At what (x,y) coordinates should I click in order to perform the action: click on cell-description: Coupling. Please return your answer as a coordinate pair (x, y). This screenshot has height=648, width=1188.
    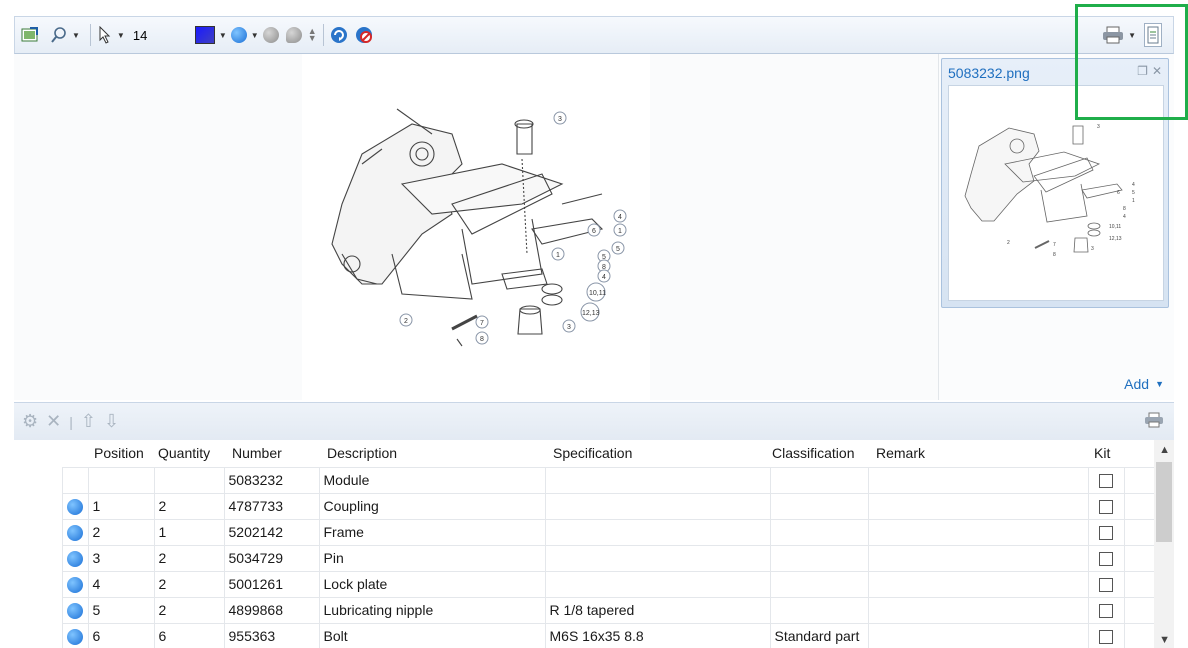
    Looking at the image, I should click on (432, 506).